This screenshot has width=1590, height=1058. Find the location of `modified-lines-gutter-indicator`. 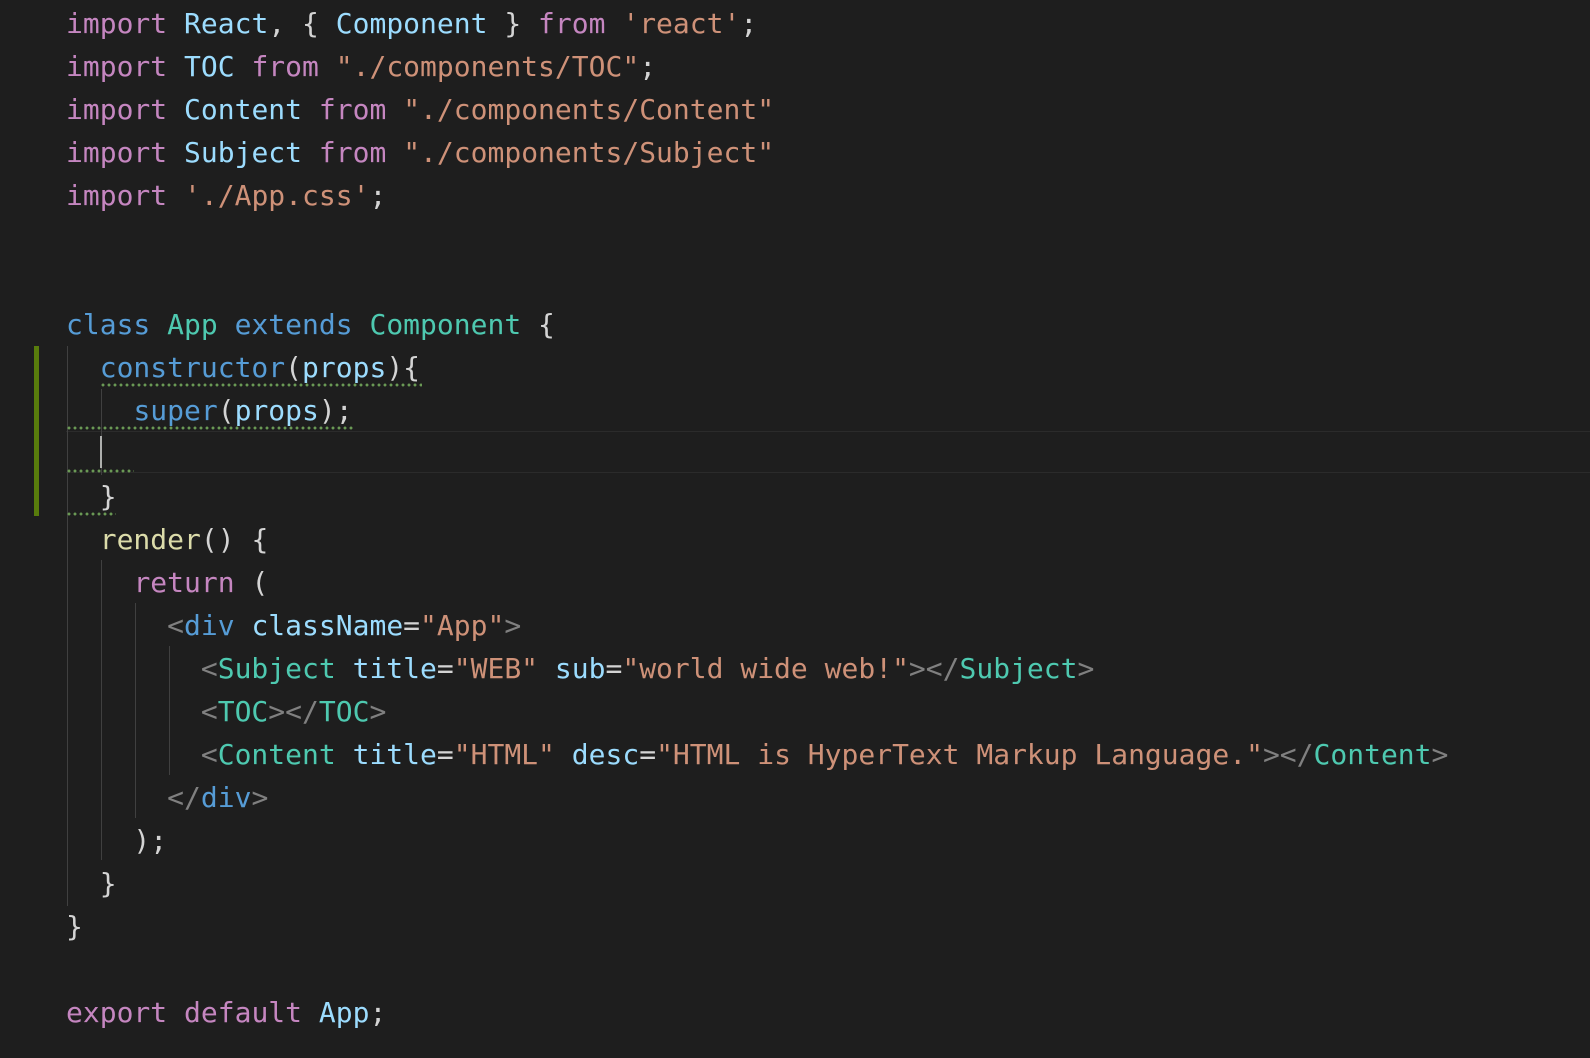

modified-lines-gutter-indicator is located at coordinates (36, 431).